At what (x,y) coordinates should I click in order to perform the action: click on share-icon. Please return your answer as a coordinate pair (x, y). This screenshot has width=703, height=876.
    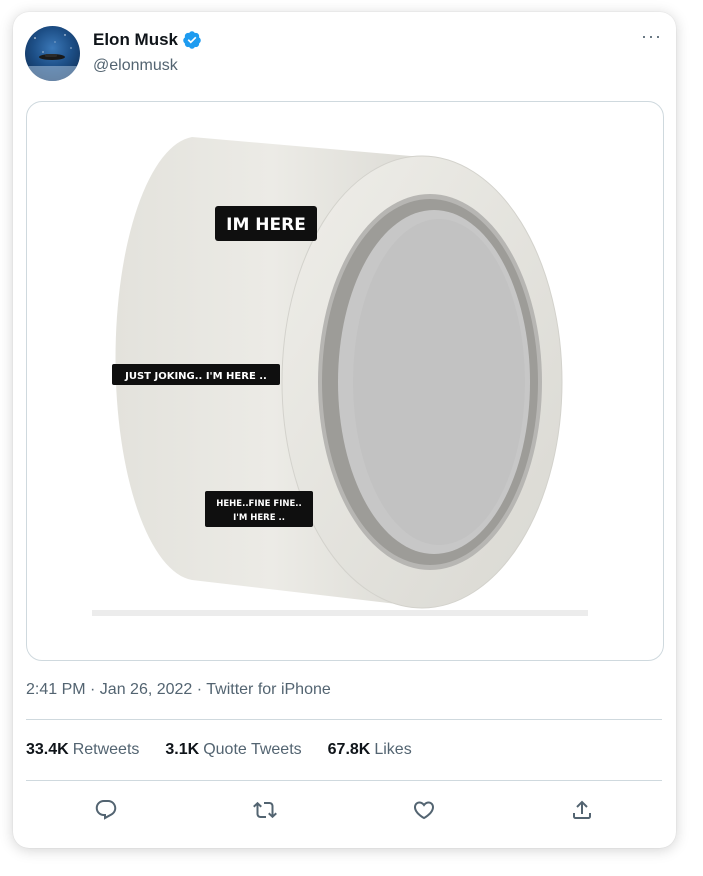
    Looking at the image, I should click on (582, 809).